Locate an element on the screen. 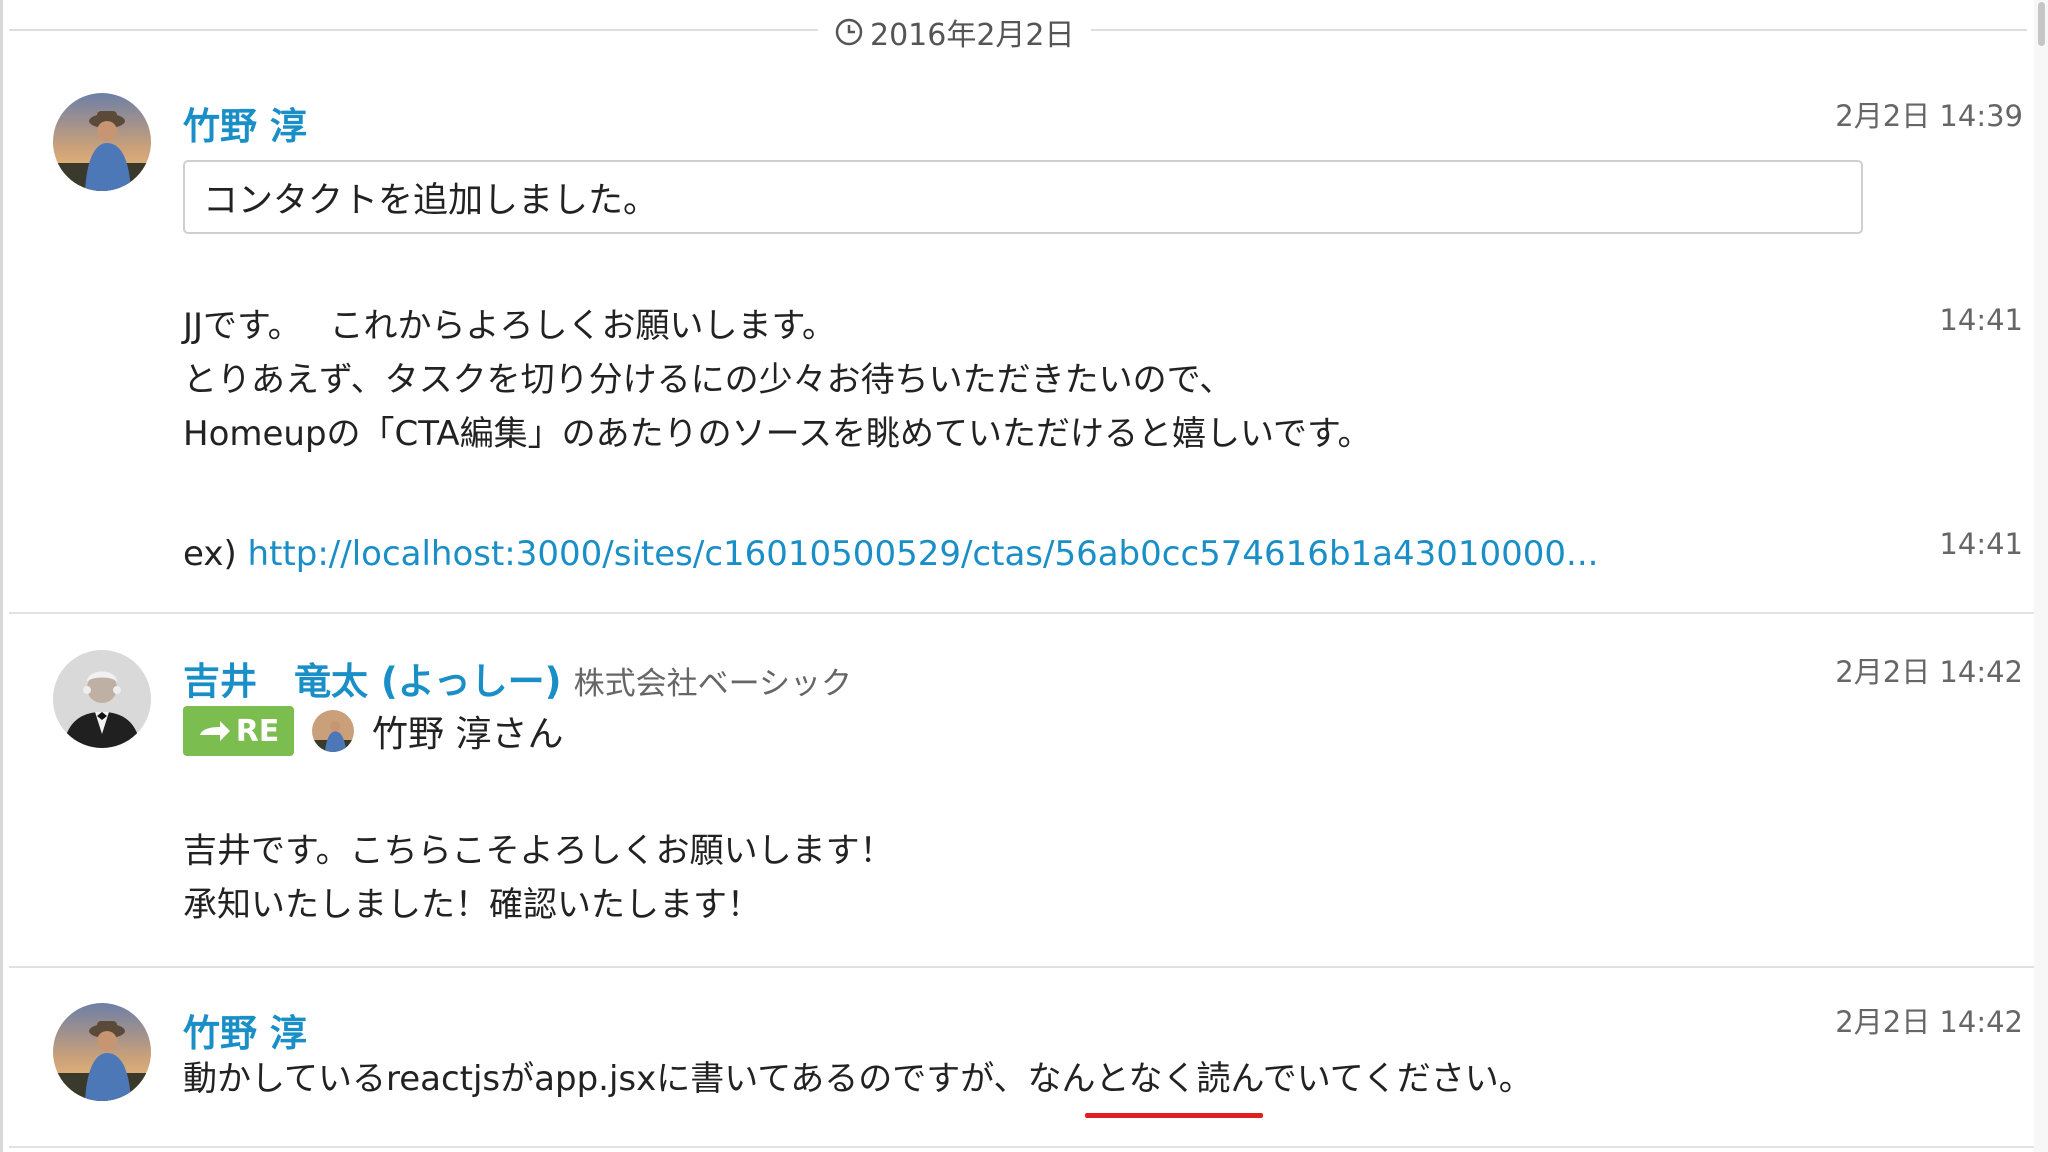 This screenshot has width=2048, height=1152. reply-indicator: RE 竹野 淳さん is located at coordinates (373, 731).